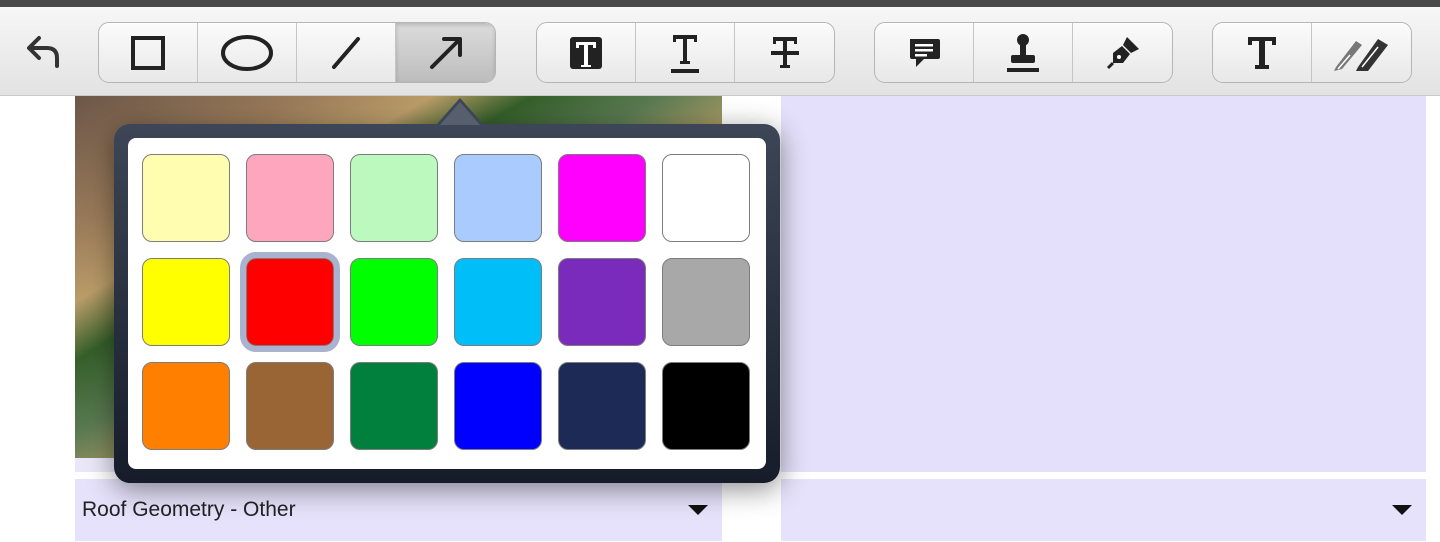 This screenshot has height=542, width=1440. I want to click on undo-icon, so click(43, 52).